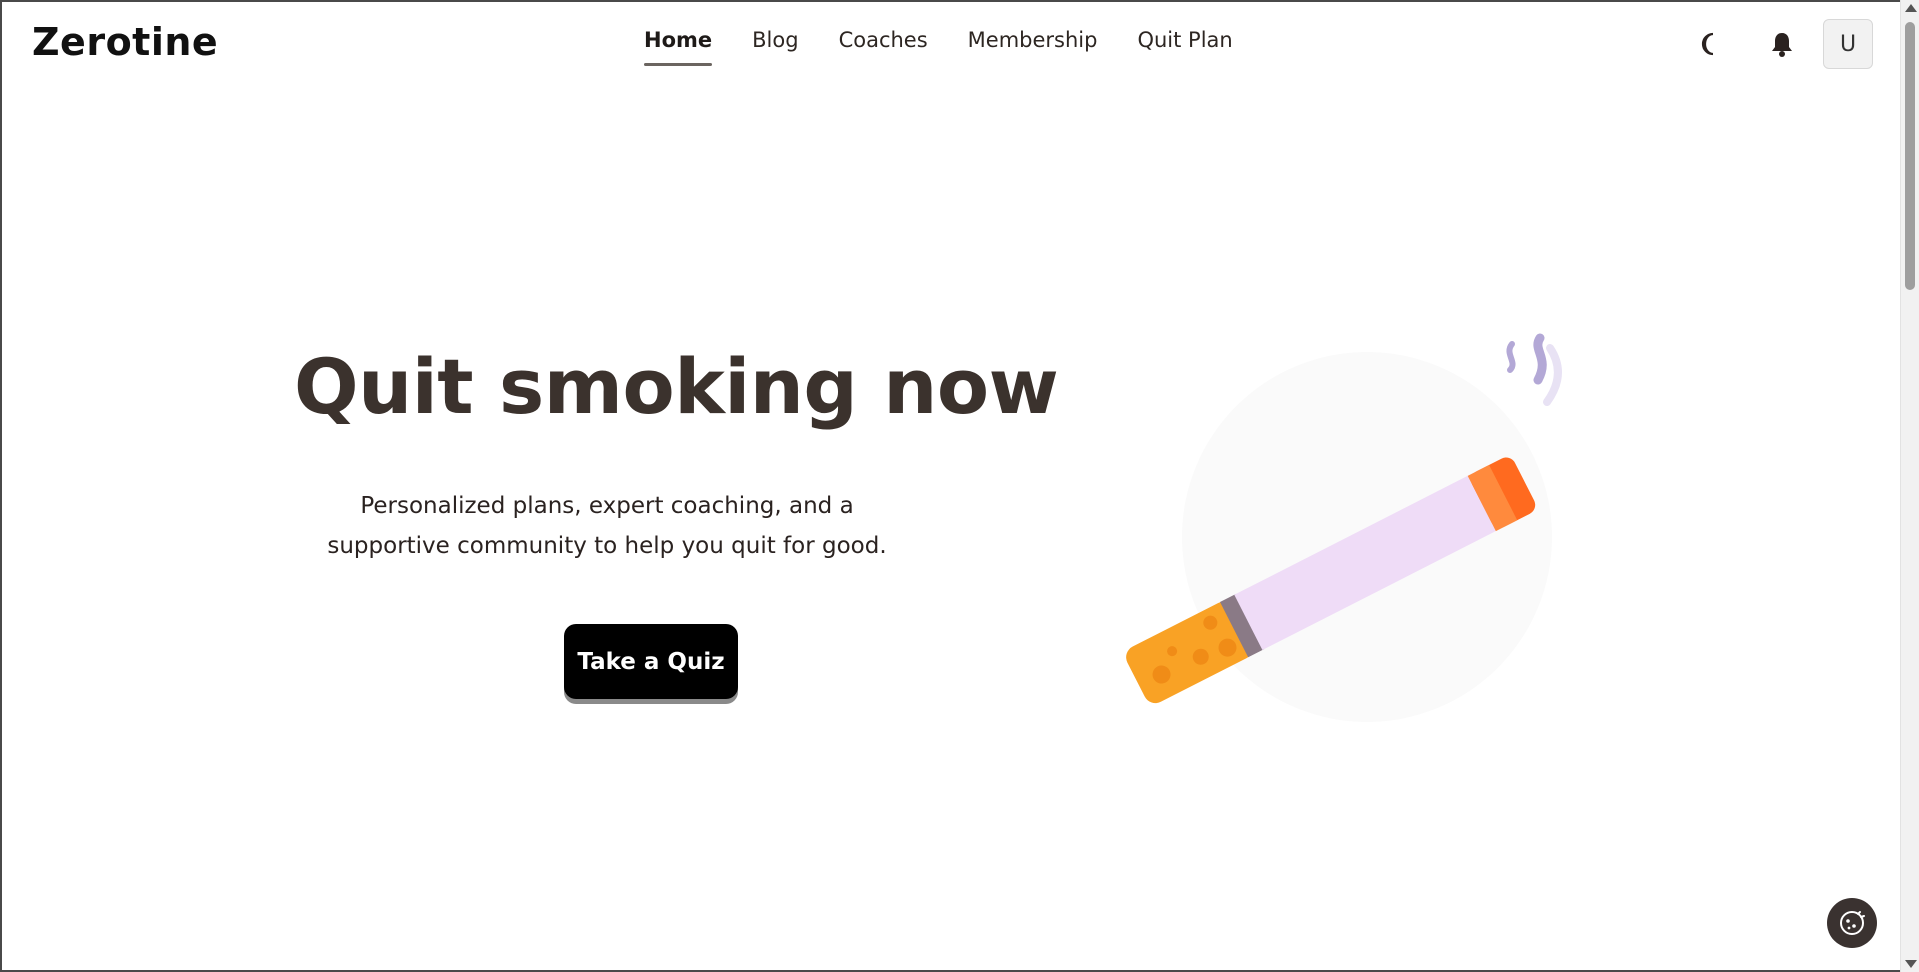 This screenshot has height=972, width=1919. I want to click on bell-icon, so click(1782, 44).